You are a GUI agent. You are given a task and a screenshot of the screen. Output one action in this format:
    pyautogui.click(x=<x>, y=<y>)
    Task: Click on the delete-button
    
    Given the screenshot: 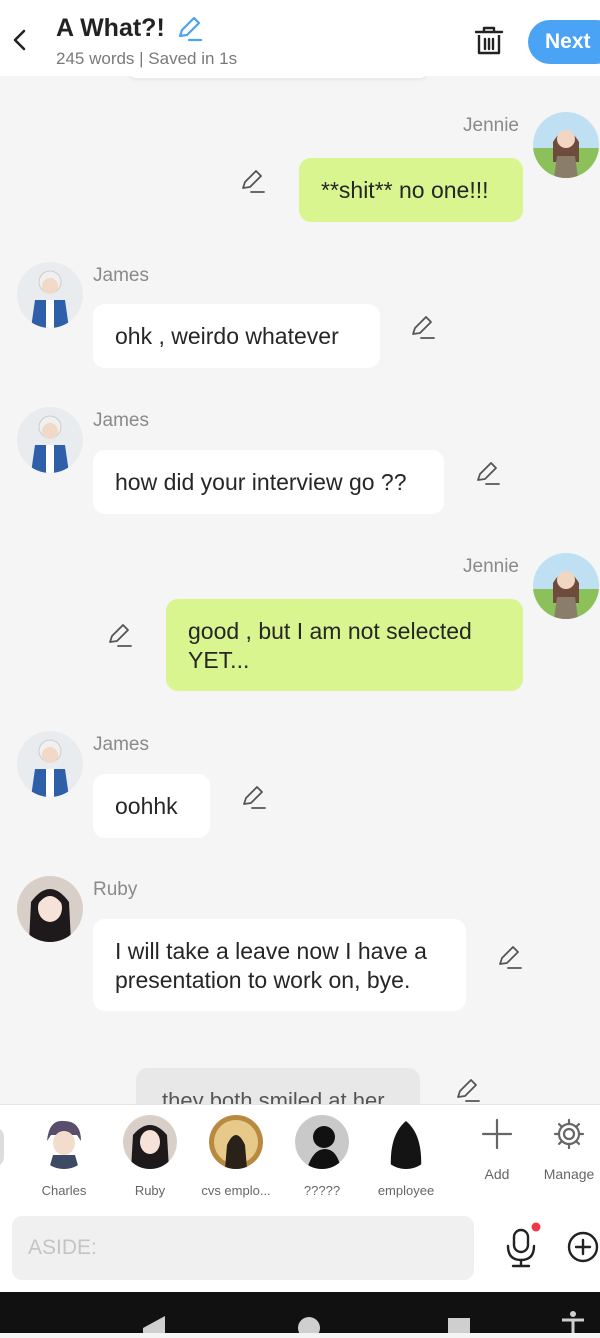 What is the action you would take?
    pyautogui.click(x=489, y=41)
    